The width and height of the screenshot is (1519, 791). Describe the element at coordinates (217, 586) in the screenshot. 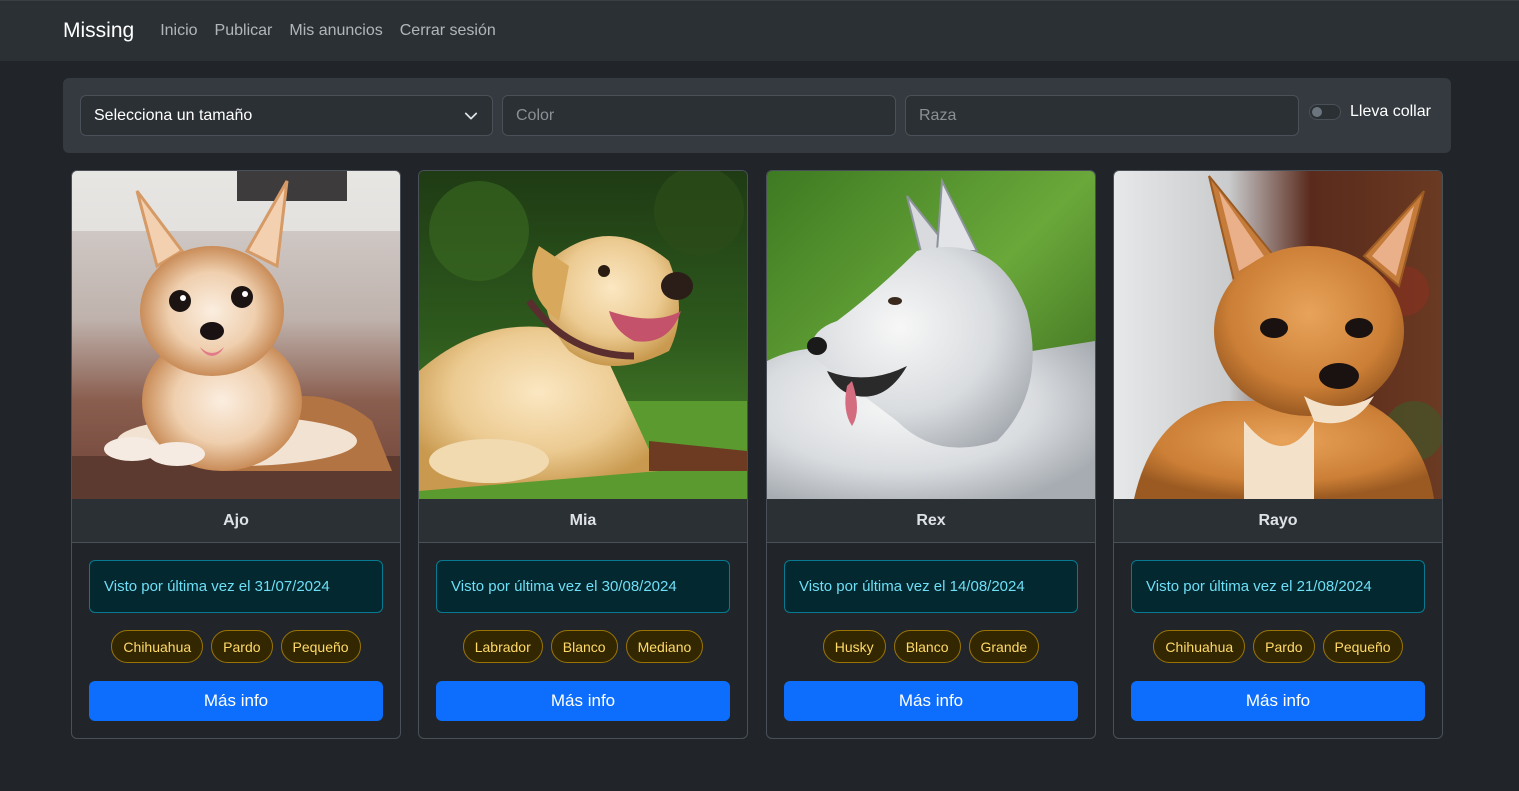

I see `last-seen-text: Visto por última vez el 31/07/2024` at that location.